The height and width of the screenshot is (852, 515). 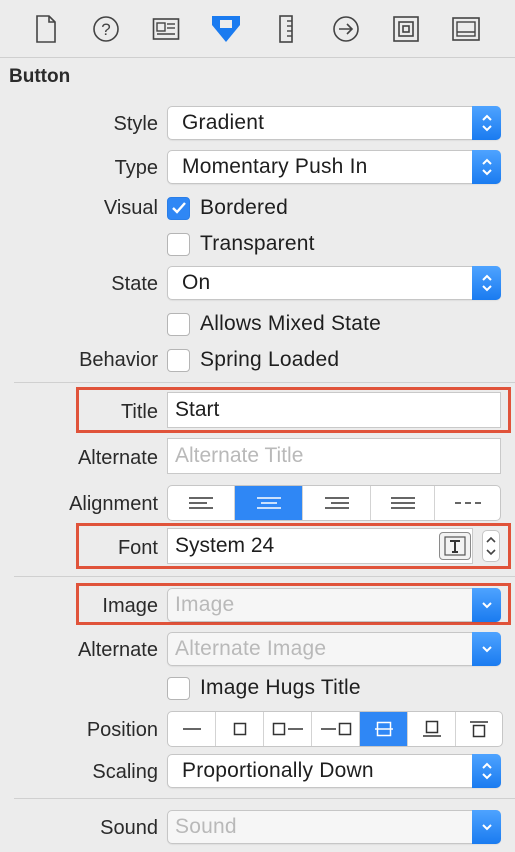 I want to click on image-hugs-title-checkbox, so click(x=178, y=688).